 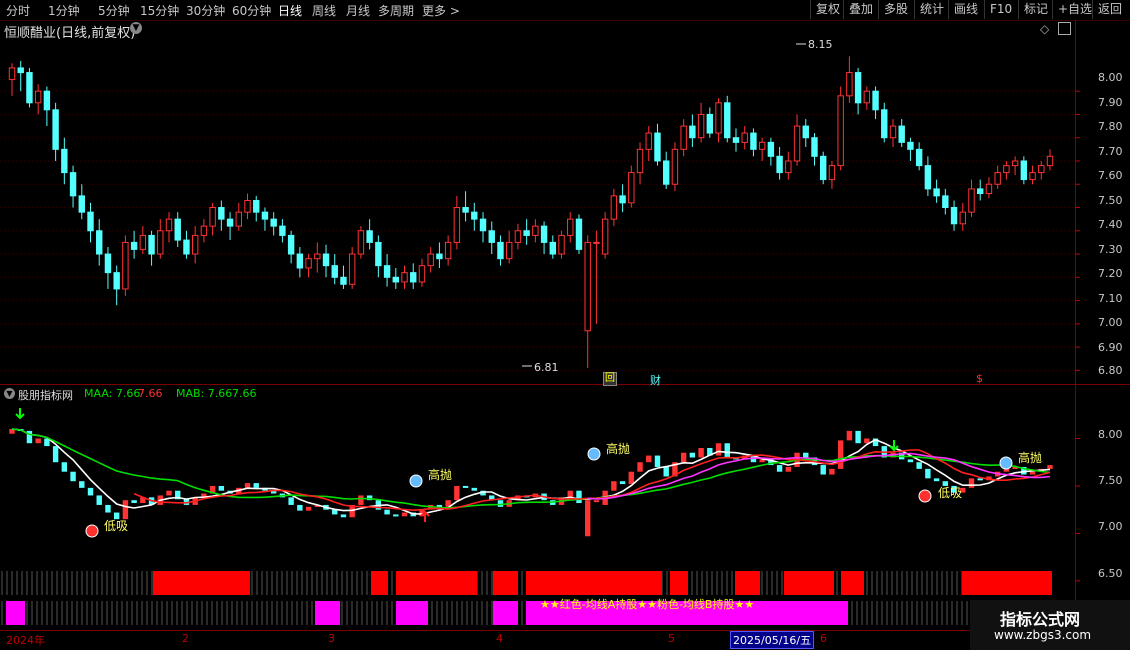 What do you see at coordinates (979, 378) in the screenshot?
I see `dividend-marker: $` at bounding box center [979, 378].